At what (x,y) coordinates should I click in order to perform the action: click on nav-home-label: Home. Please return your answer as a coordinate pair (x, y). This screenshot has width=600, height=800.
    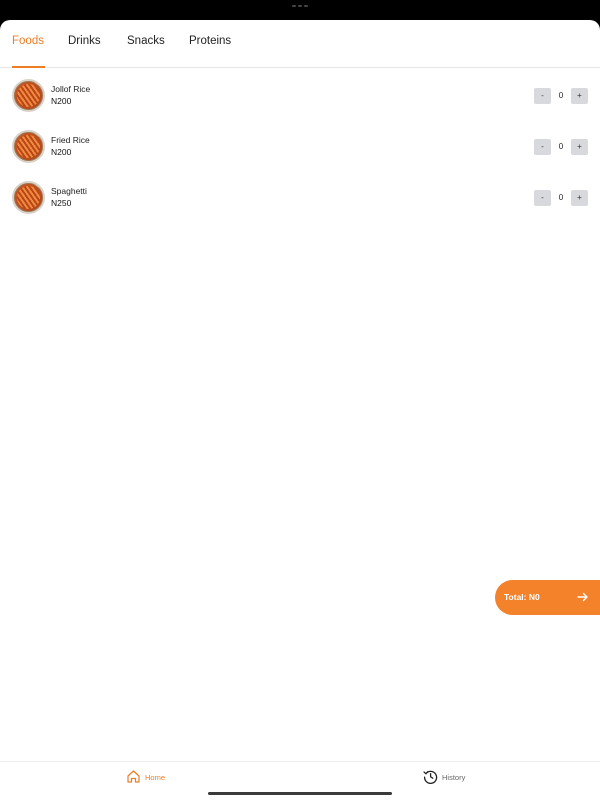
    Looking at the image, I should click on (155, 777).